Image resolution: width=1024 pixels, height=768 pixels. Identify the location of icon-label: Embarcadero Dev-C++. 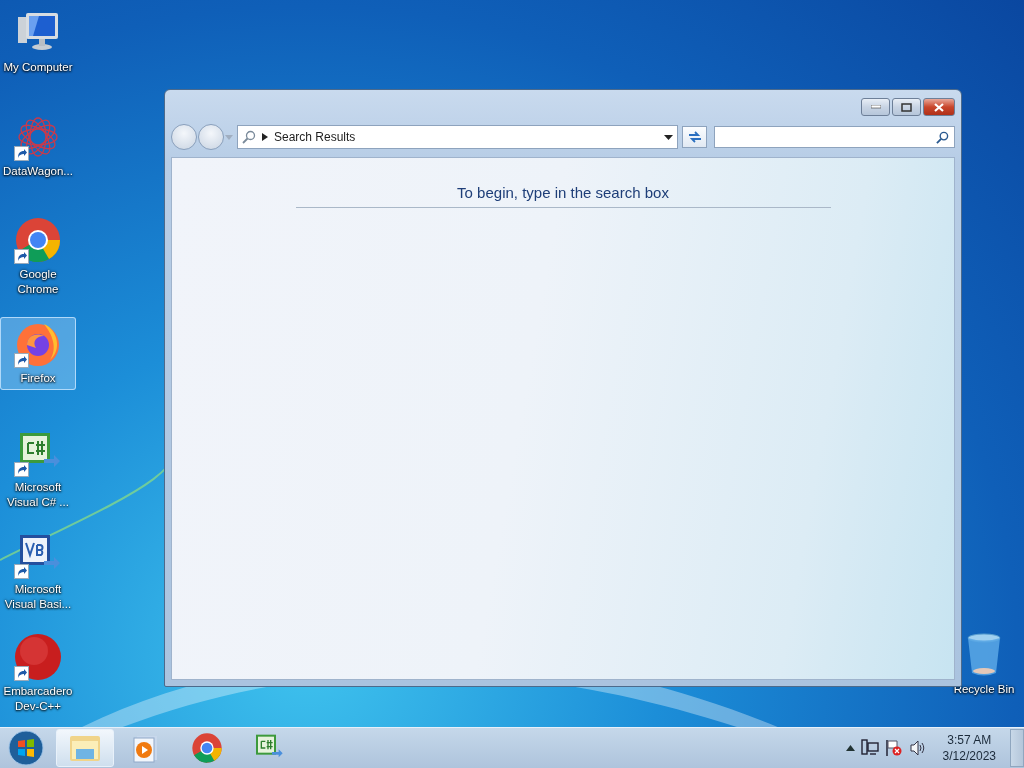
(38, 699).